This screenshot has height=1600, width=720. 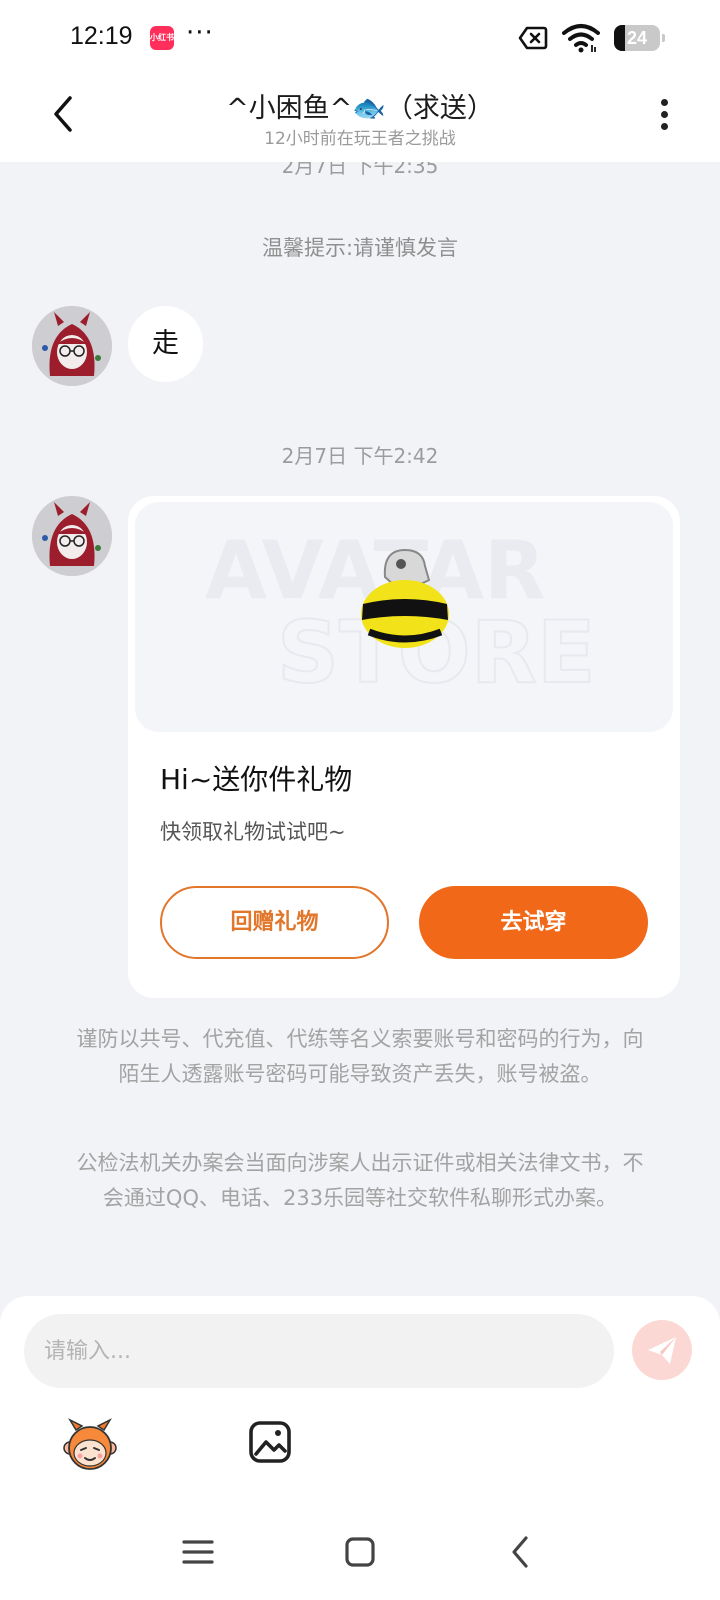 I want to click on more-options-button, so click(x=664, y=116).